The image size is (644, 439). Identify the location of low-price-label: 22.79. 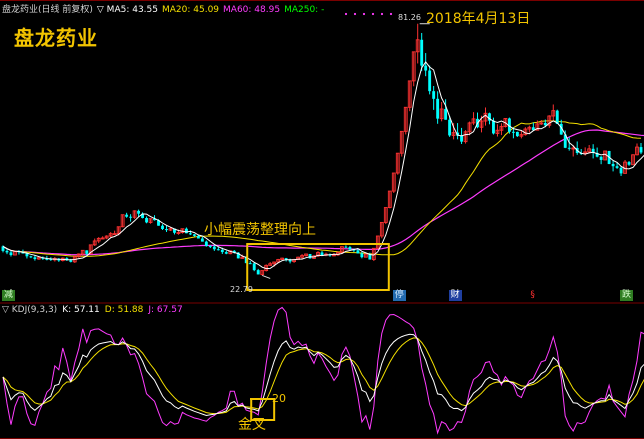
(241, 289).